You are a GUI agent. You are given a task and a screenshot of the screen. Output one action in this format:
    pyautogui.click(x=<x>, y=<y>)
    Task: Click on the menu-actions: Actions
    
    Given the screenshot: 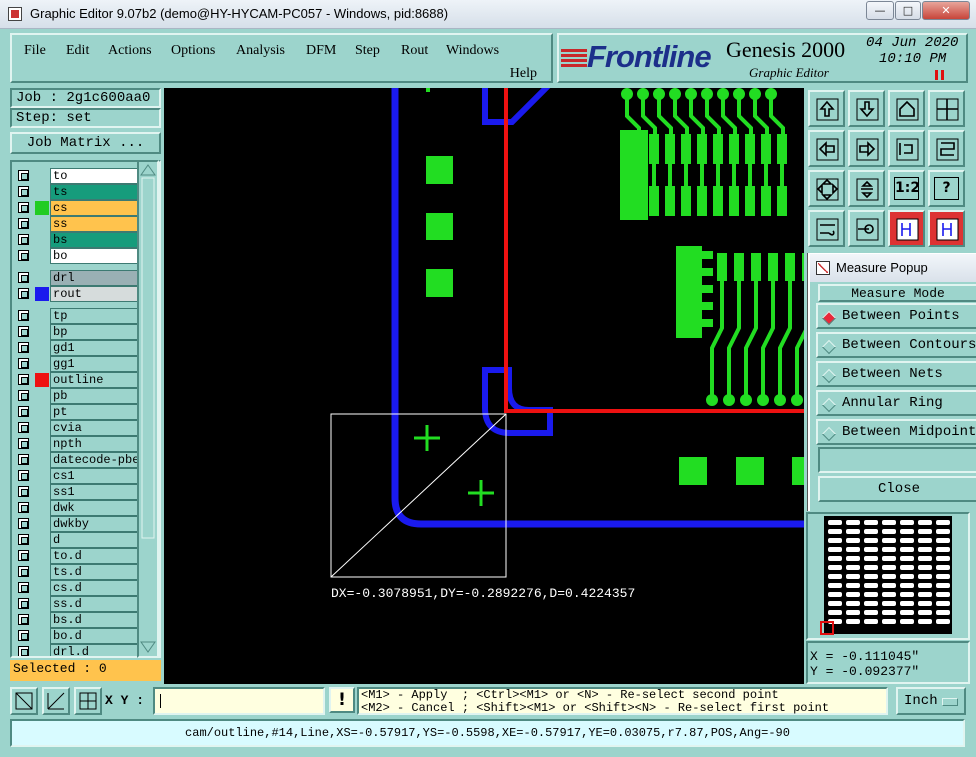 What is the action you would take?
    pyautogui.click(x=130, y=51)
    